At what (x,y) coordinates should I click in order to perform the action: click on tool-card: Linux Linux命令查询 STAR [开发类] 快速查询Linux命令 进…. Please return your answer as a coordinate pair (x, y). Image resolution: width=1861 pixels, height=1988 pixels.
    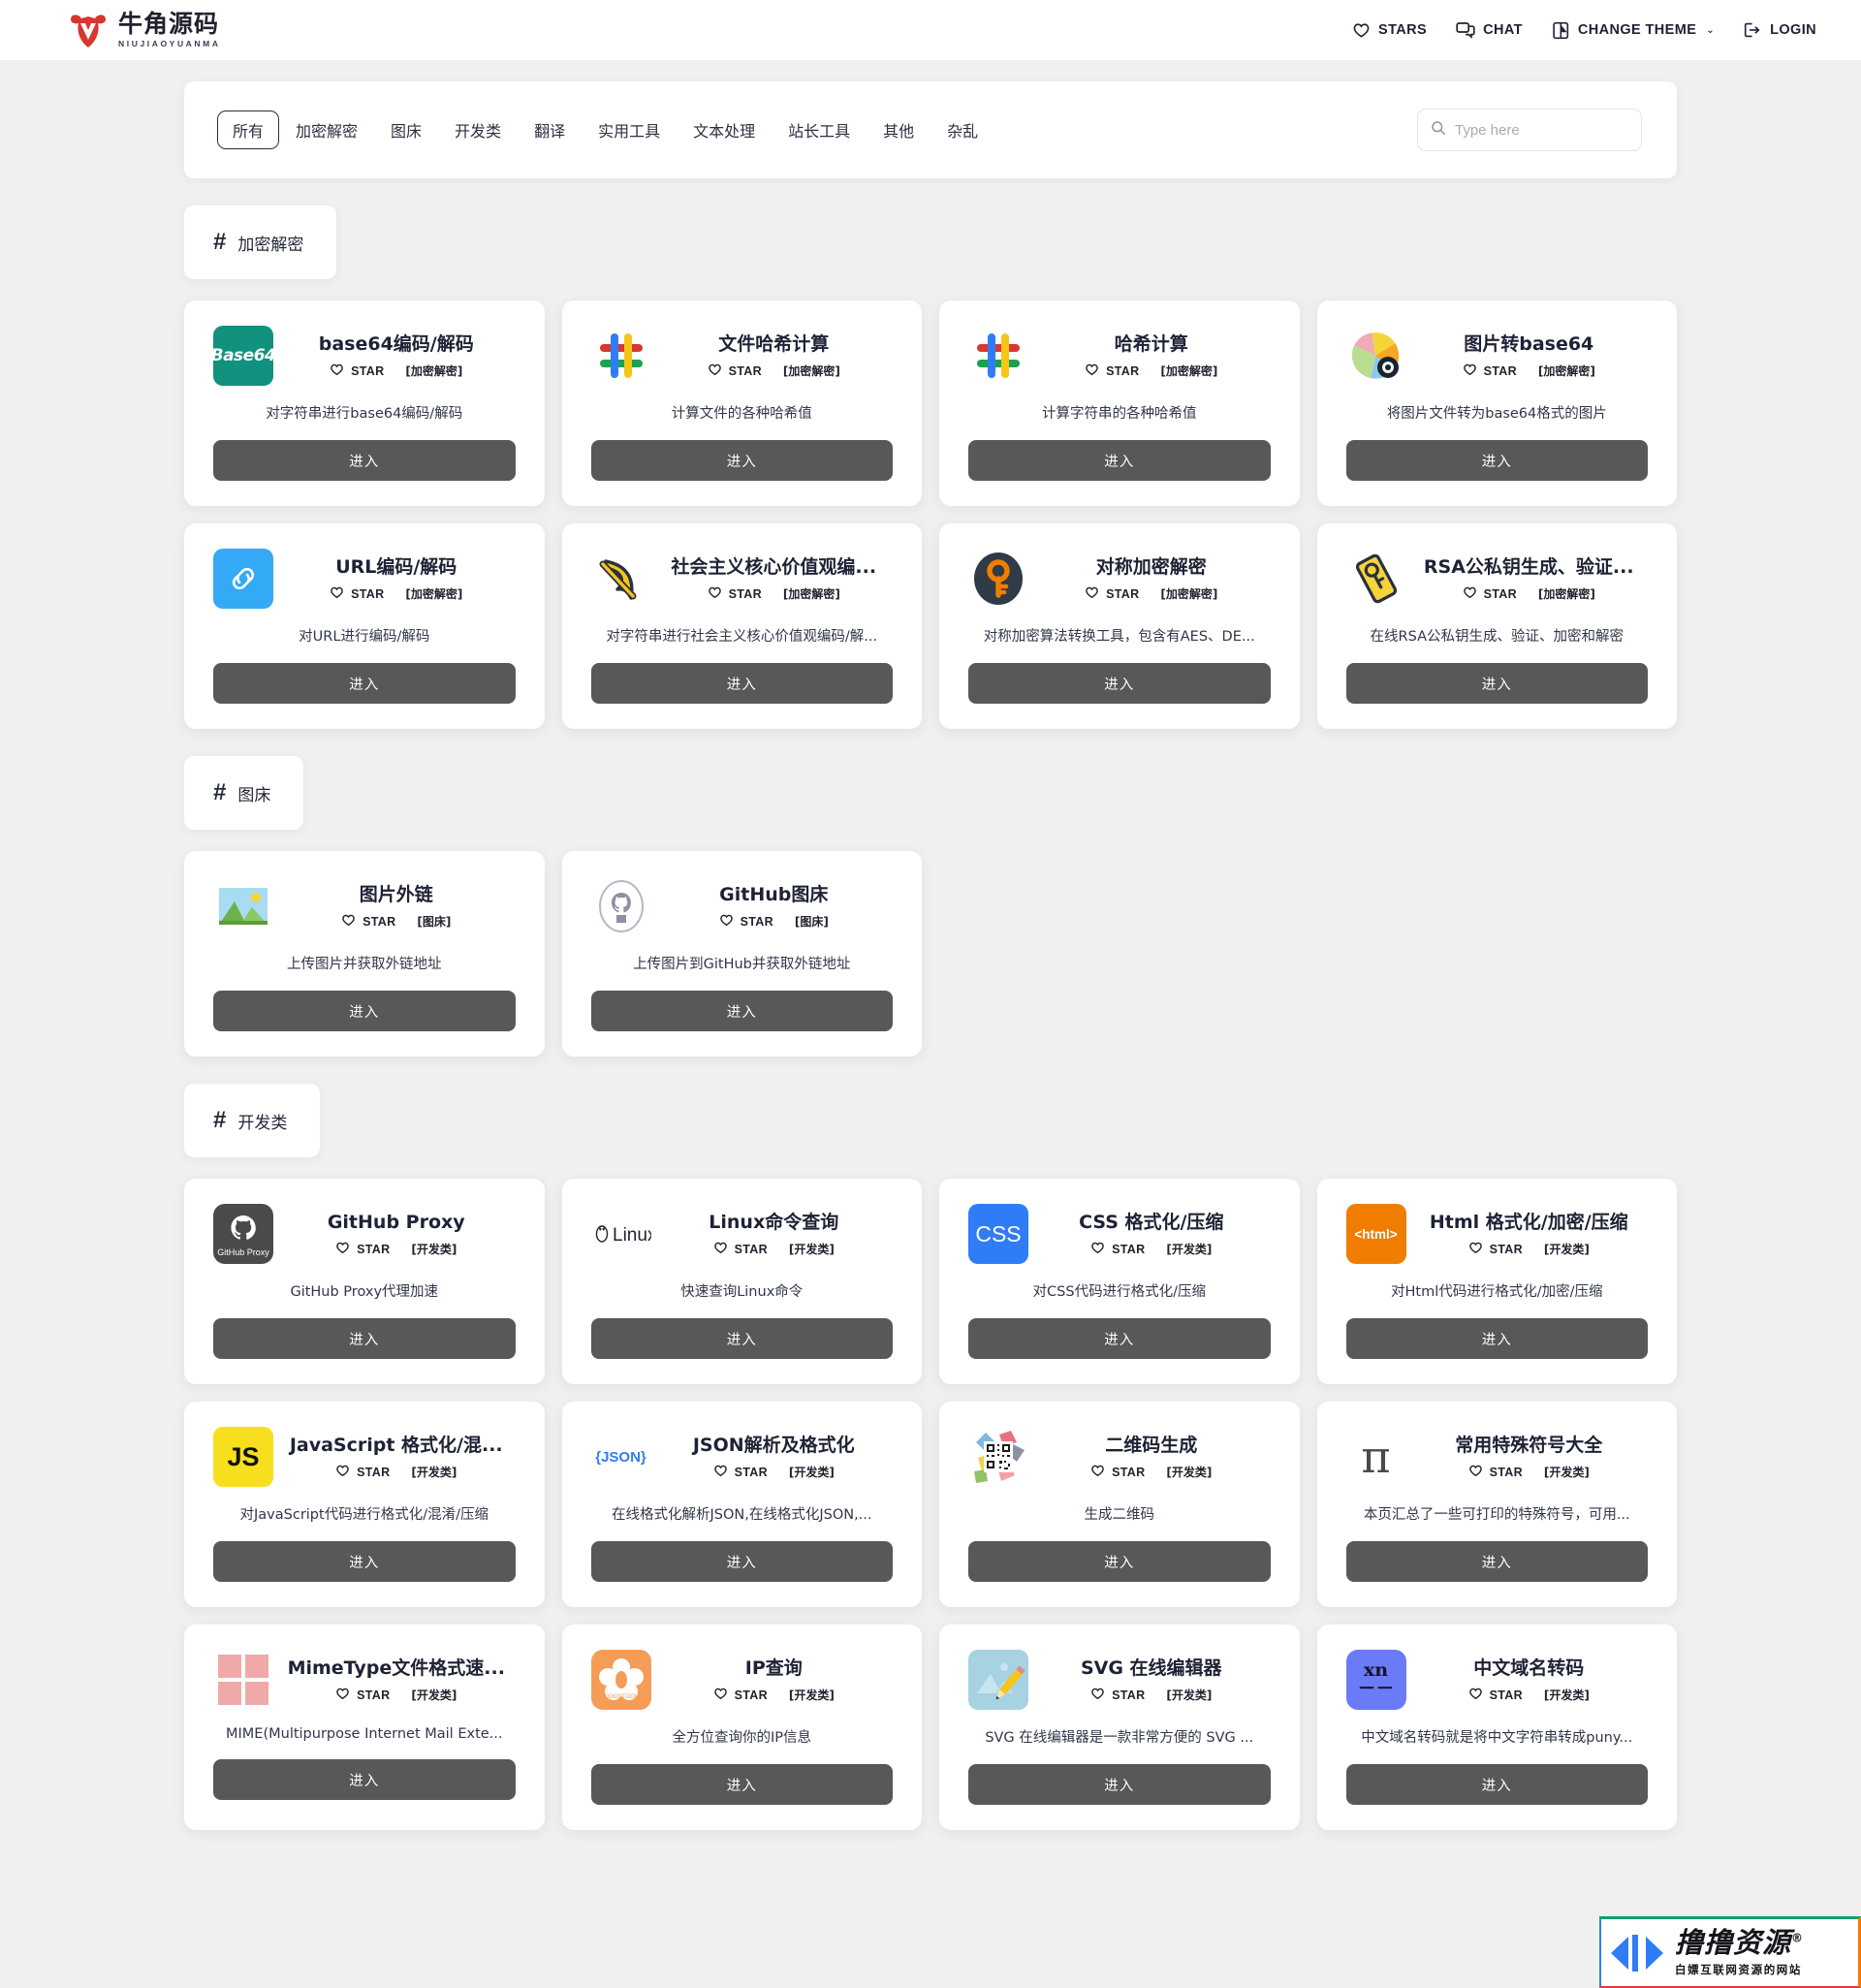
    Looking at the image, I should click on (741, 1282).